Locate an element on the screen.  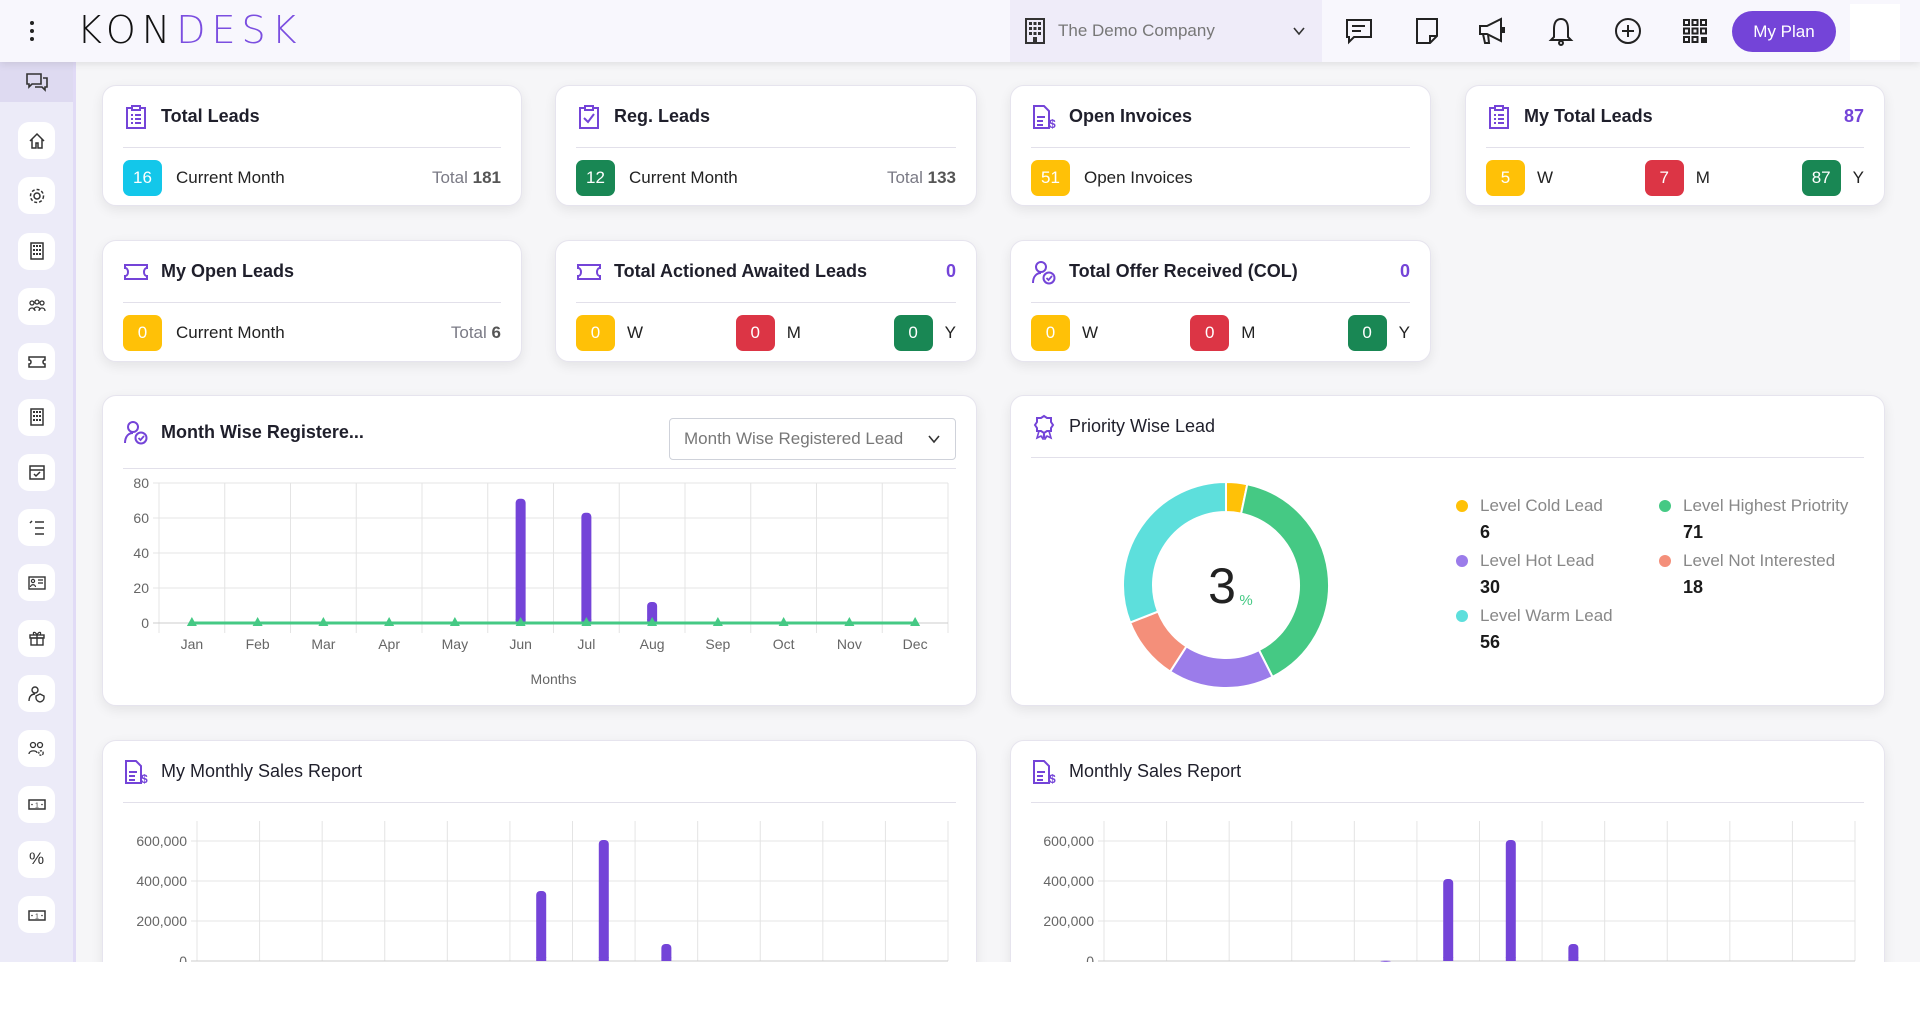
sidebar-item-id-card is located at coordinates (36, 583).